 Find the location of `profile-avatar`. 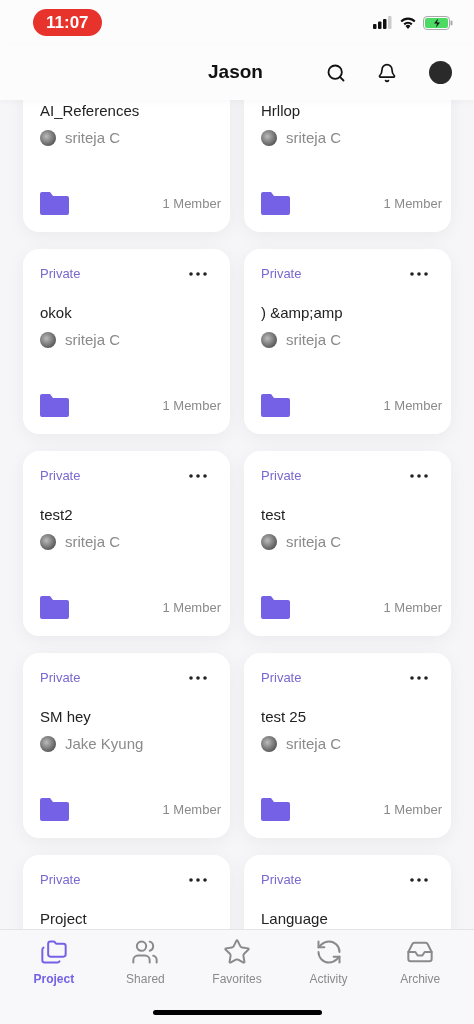

profile-avatar is located at coordinates (440, 72).